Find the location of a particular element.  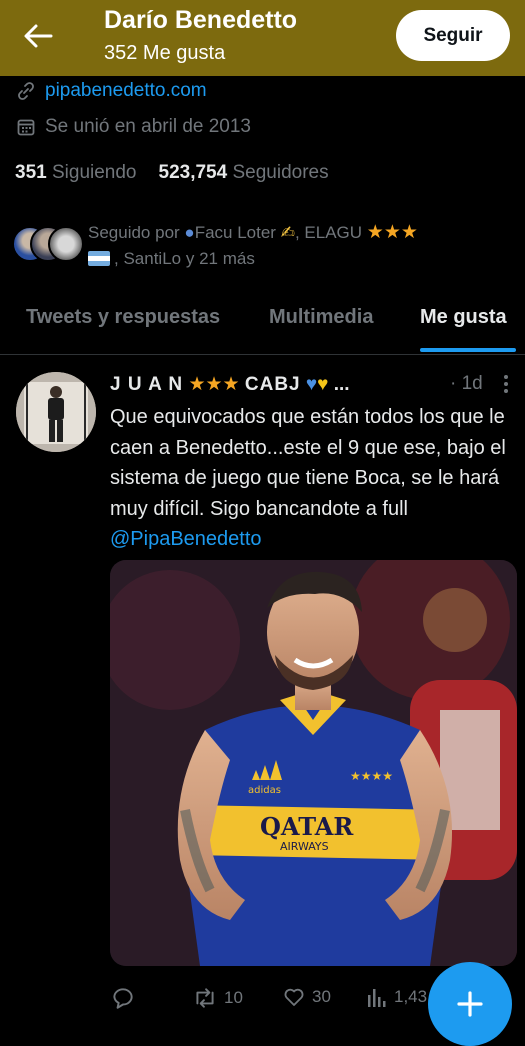

compose-tweet-button is located at coordinates (470, 1004).